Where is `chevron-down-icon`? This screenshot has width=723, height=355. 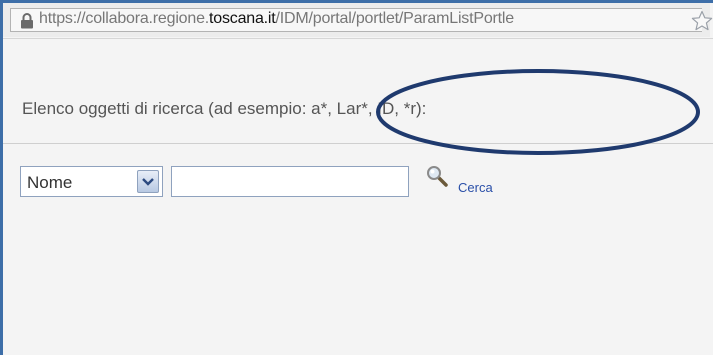
chevron-down-icon is located at coordinates (148, 182).